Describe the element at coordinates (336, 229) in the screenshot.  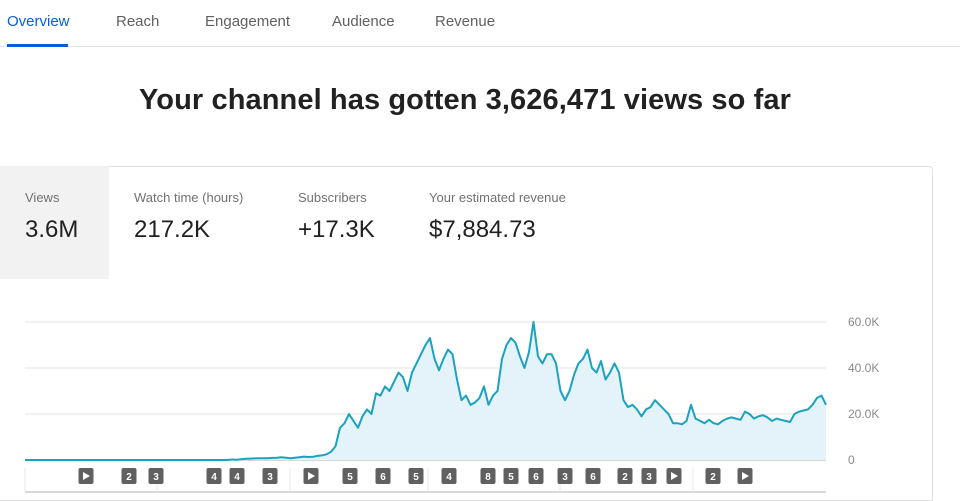
I see `metric-value: +17.3K` at that location.